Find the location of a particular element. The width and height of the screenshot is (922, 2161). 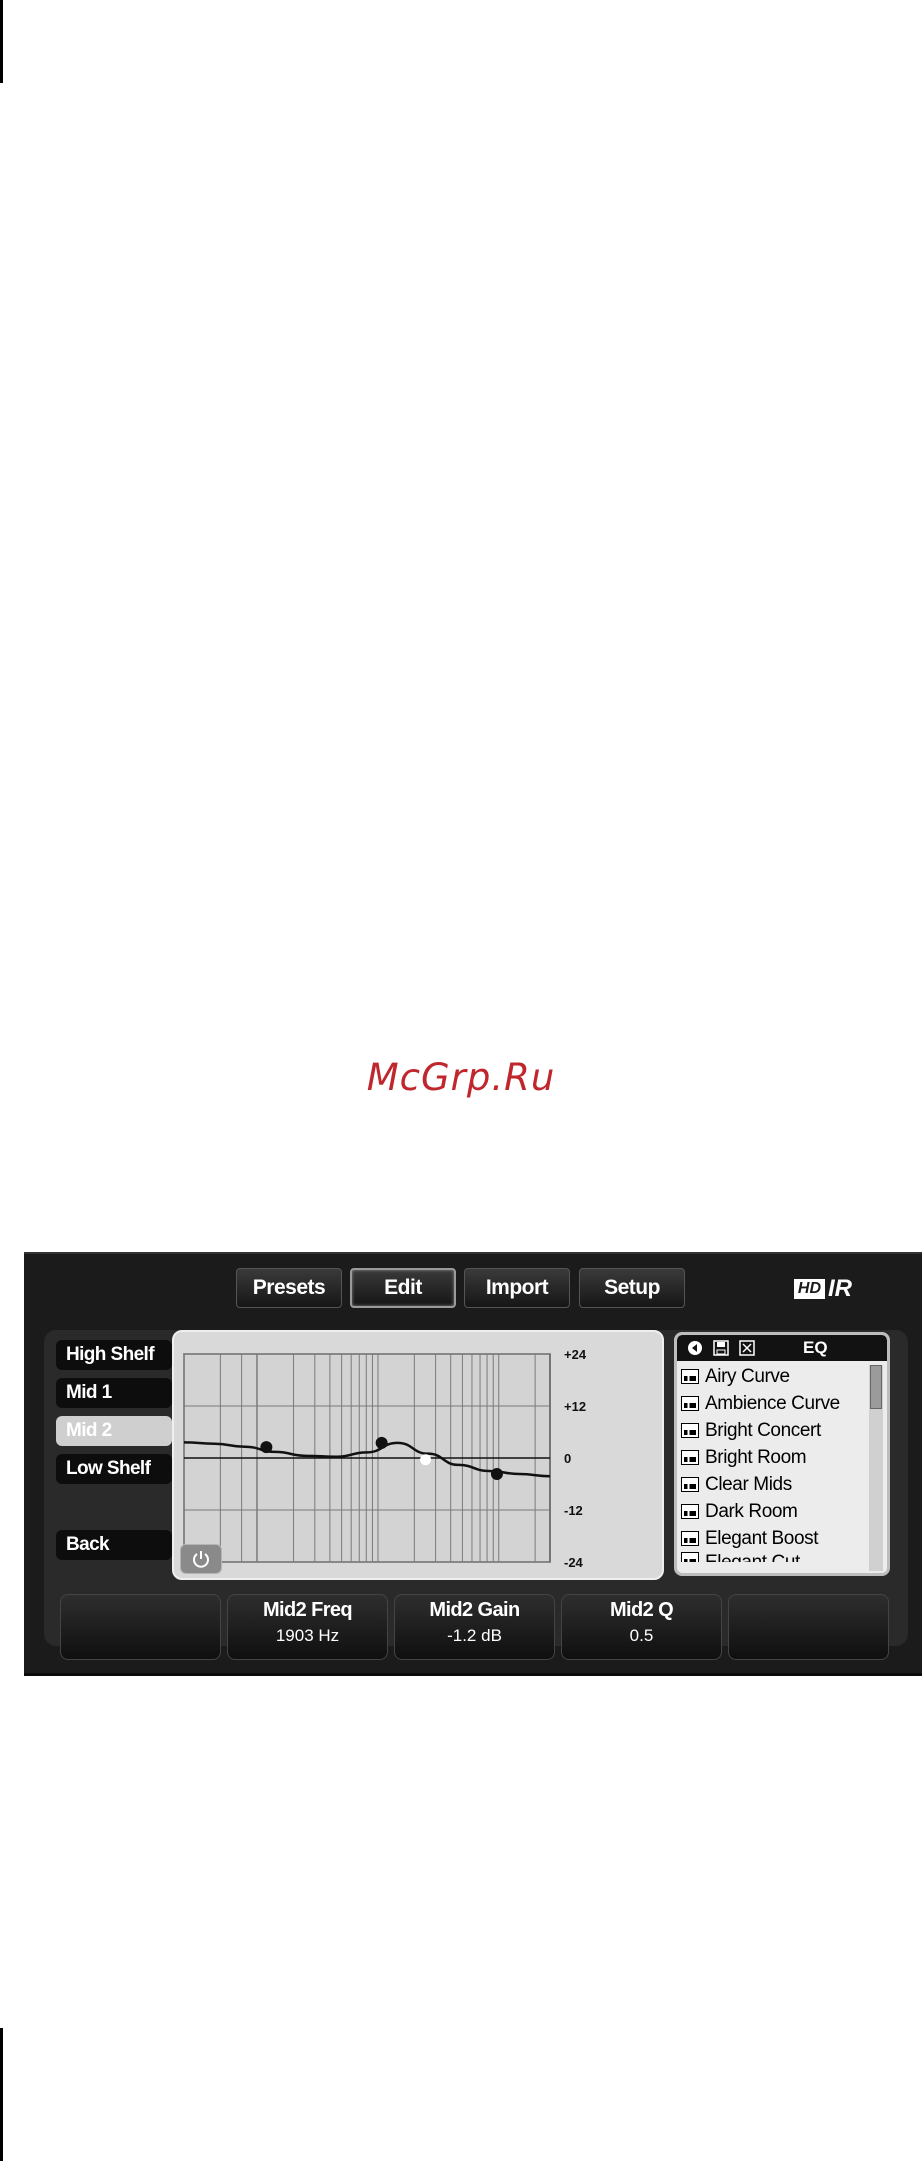

eq-node-high-shelf is located at coordinates (266, 1447).